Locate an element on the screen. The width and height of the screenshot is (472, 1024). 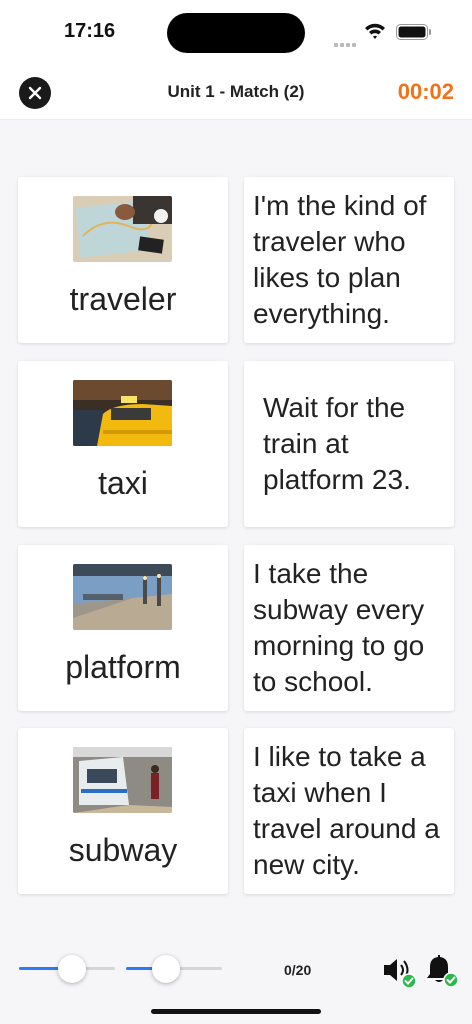
word-label: traveler is located at coordinates (123, 299).